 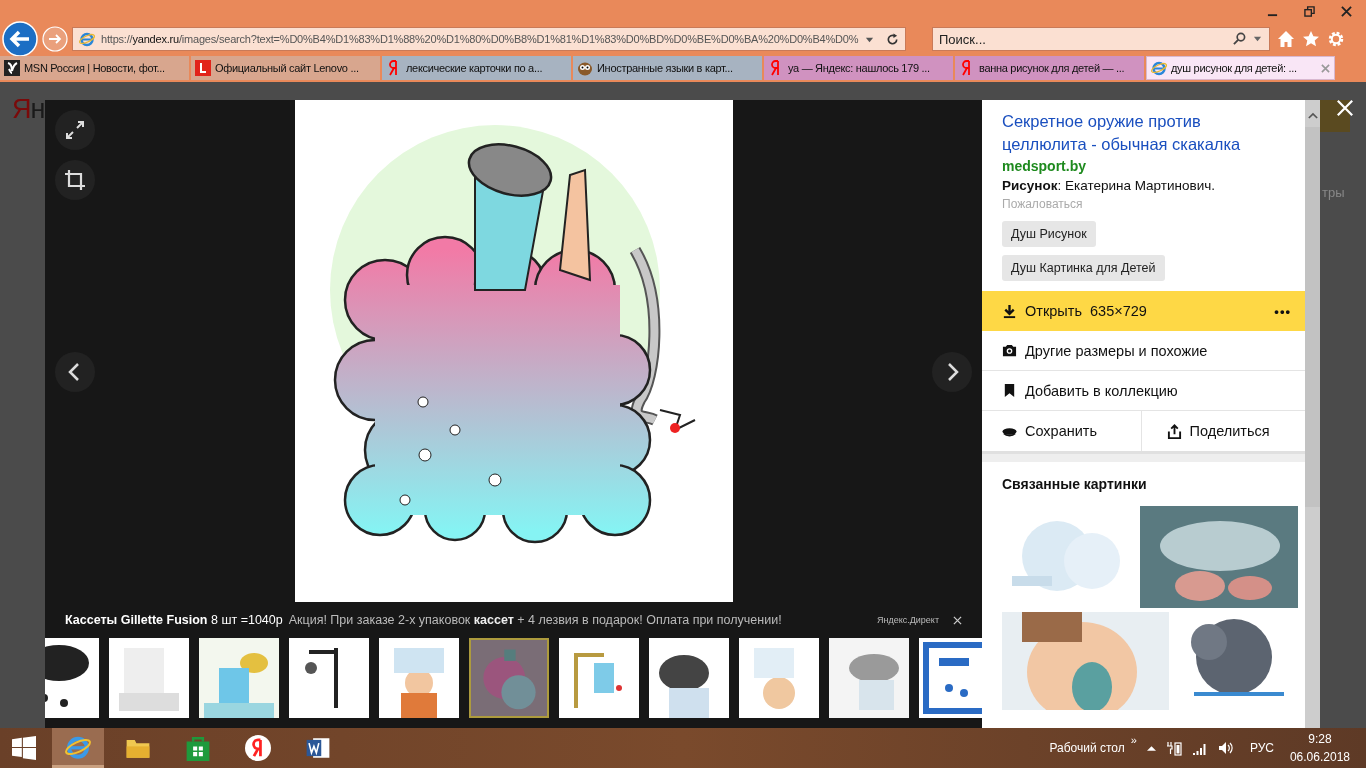 What do you see at coordinates (585, 68) in the screenshot?
I see `owl-icon` at bounding box center [585, 68].